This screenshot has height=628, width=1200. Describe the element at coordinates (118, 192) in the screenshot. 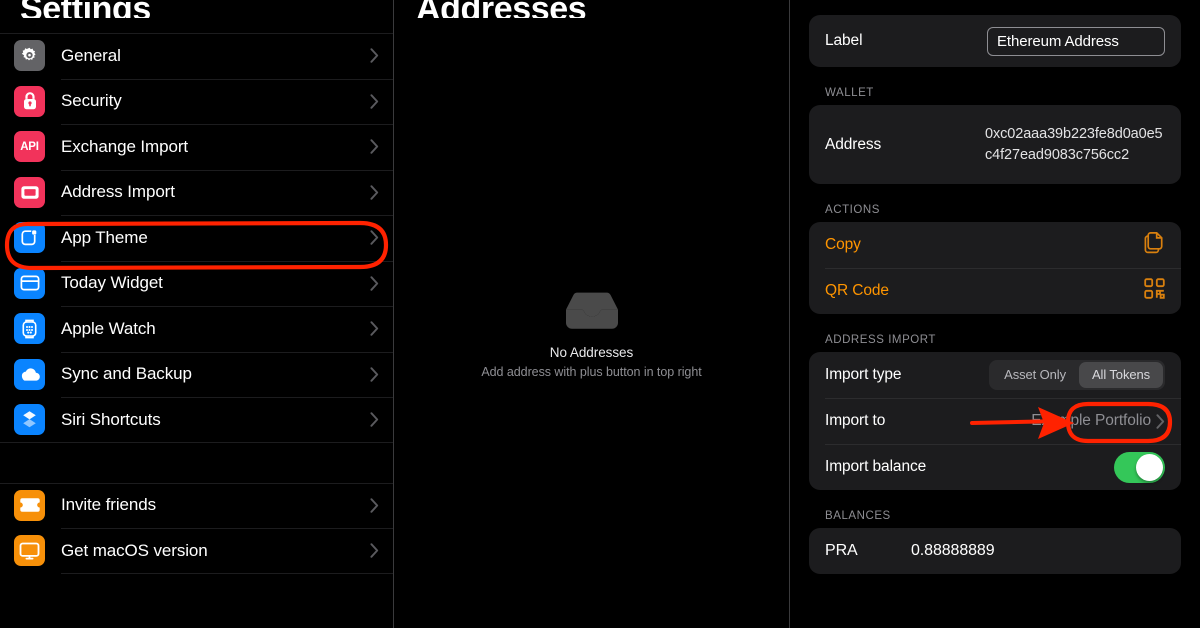

I see `sidebar-item-label: Address Import` at that location.